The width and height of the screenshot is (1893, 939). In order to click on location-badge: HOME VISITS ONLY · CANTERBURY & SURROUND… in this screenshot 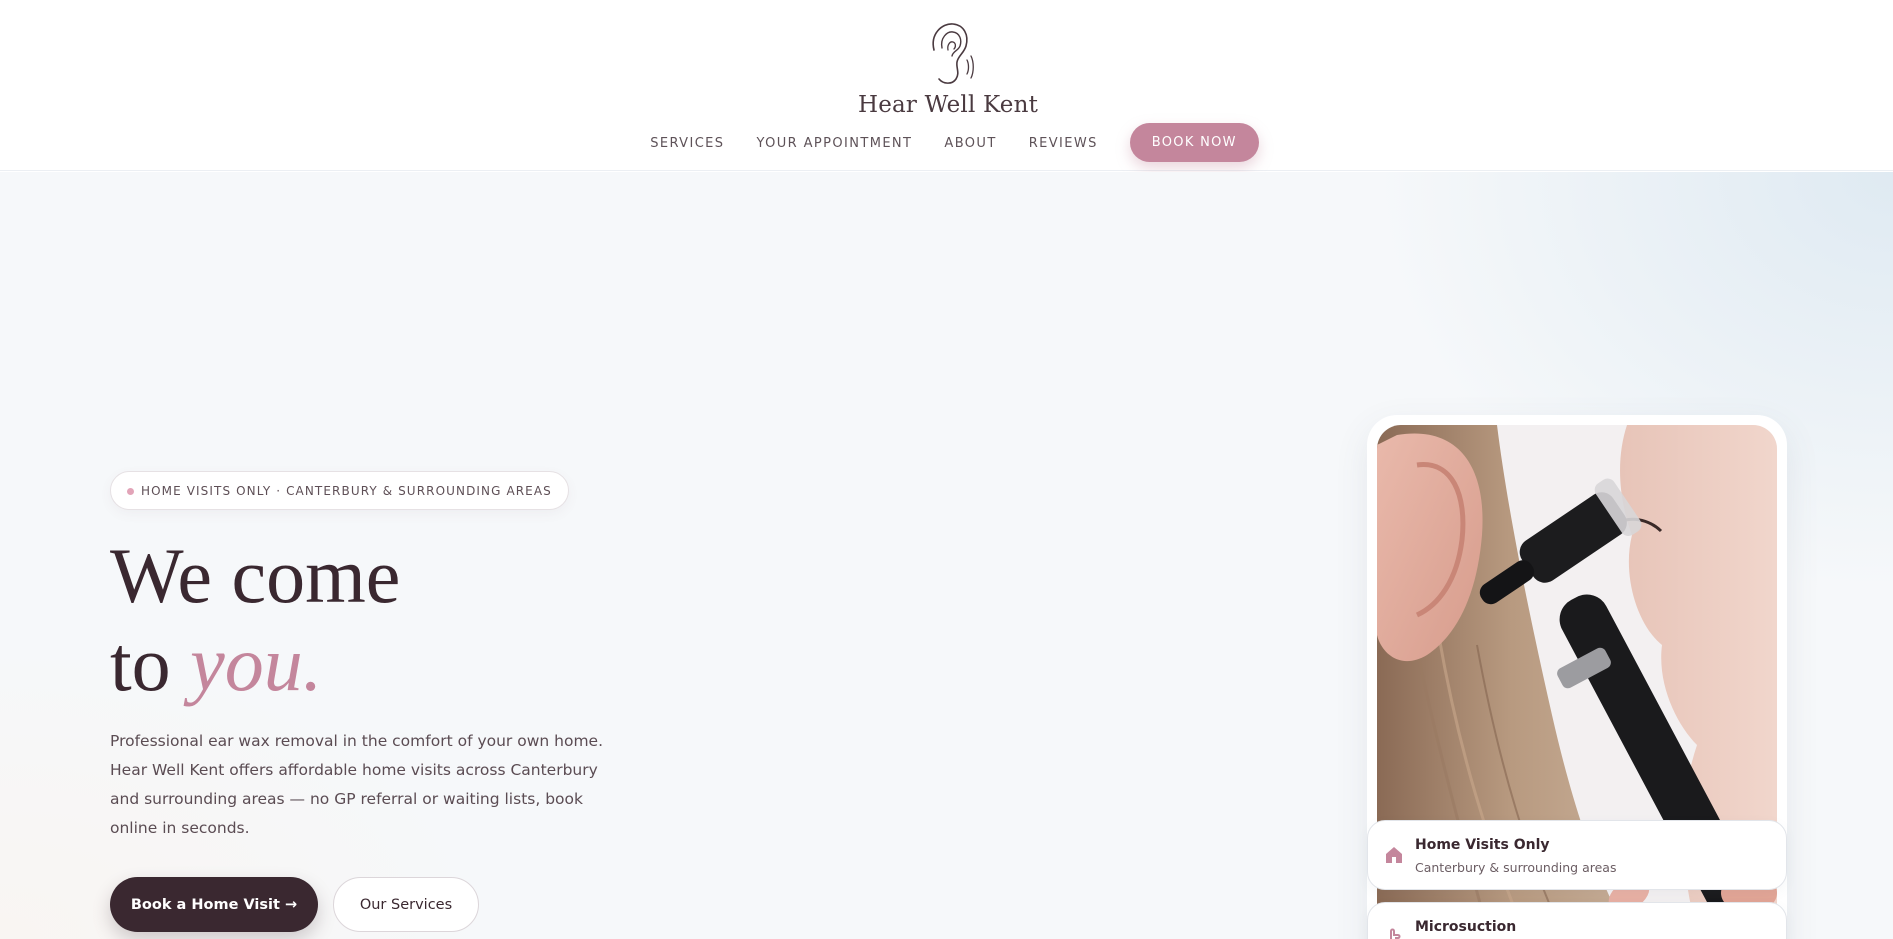, I will do `click(339, 490)`.